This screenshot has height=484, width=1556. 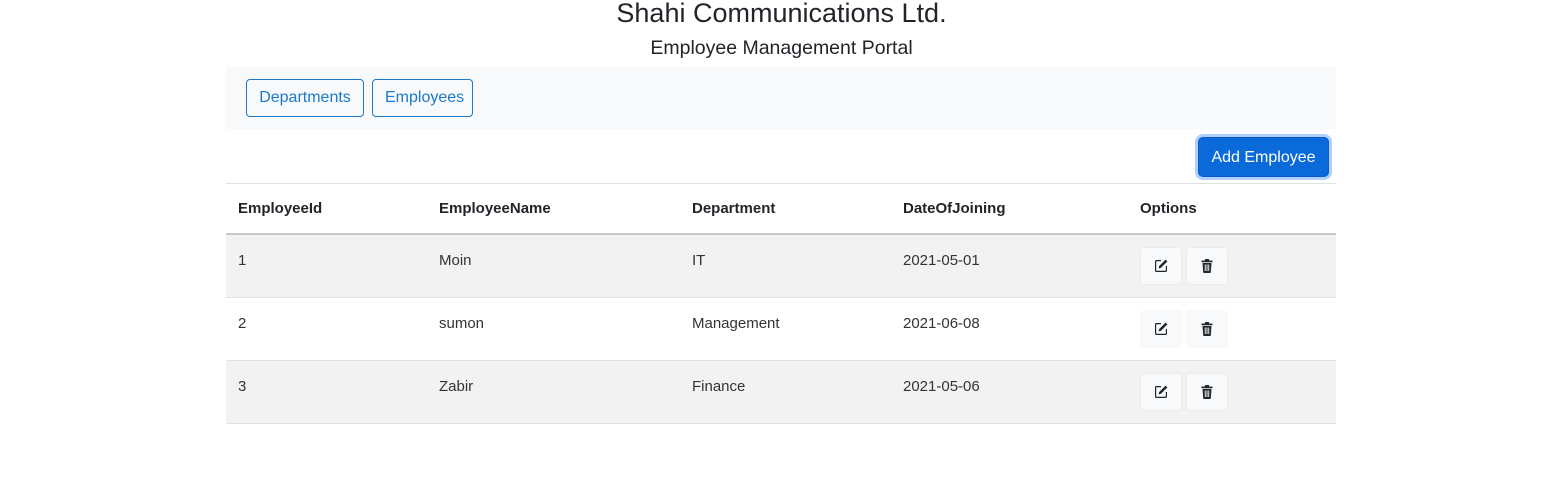 What do you see at coordinates (326, 266) in the screenshot?
I see `cell-employee-id: 1` at bounding box center [326, 266].